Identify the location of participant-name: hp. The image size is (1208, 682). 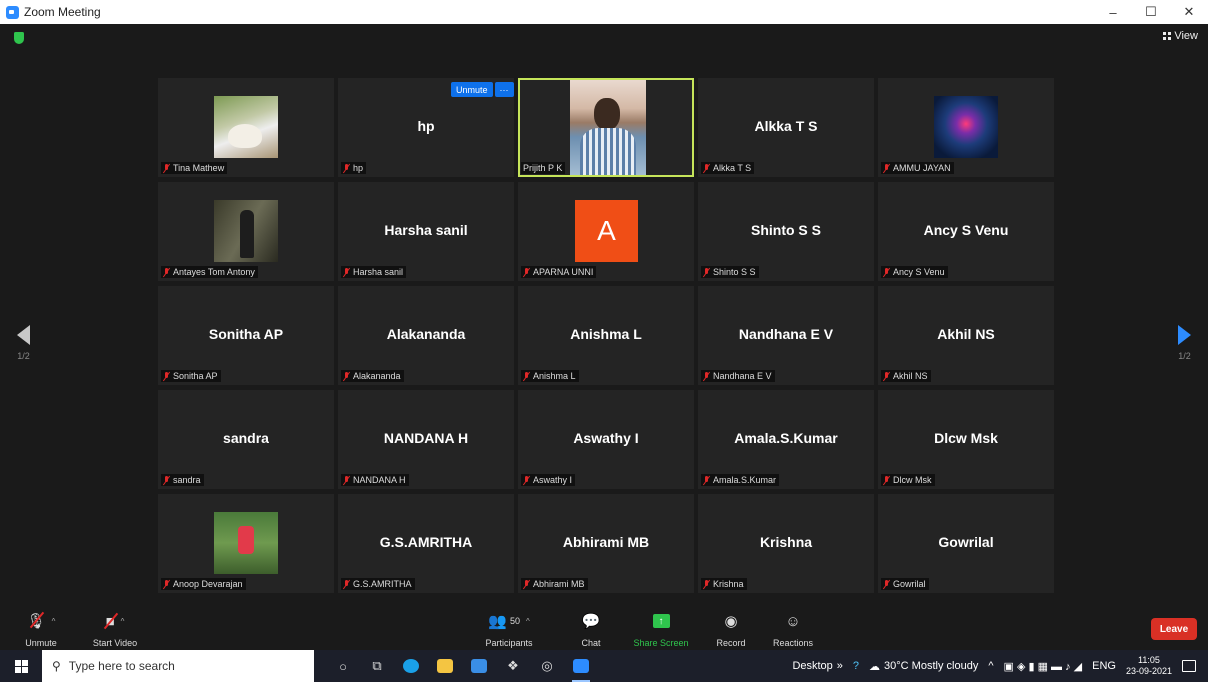
(358, 168).